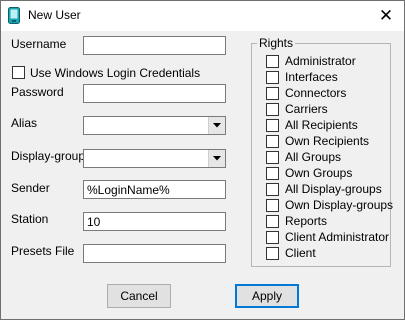 The image size is (405, 320). What do you see at coordinates (202, 16) in the screenshot?
I see `title-bar: New User ✕` at bounding box center [202, 16].